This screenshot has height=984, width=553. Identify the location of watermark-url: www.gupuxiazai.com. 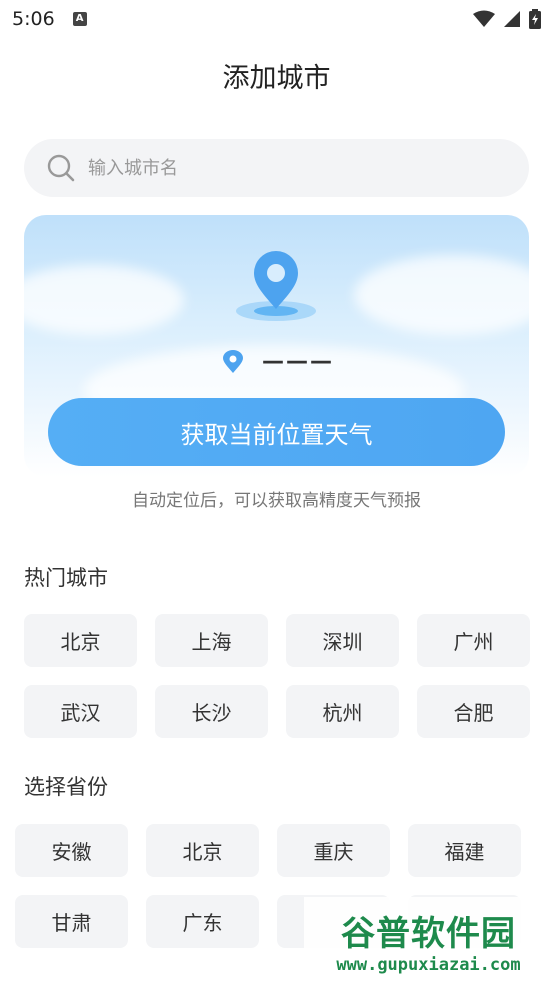
(428, 965).